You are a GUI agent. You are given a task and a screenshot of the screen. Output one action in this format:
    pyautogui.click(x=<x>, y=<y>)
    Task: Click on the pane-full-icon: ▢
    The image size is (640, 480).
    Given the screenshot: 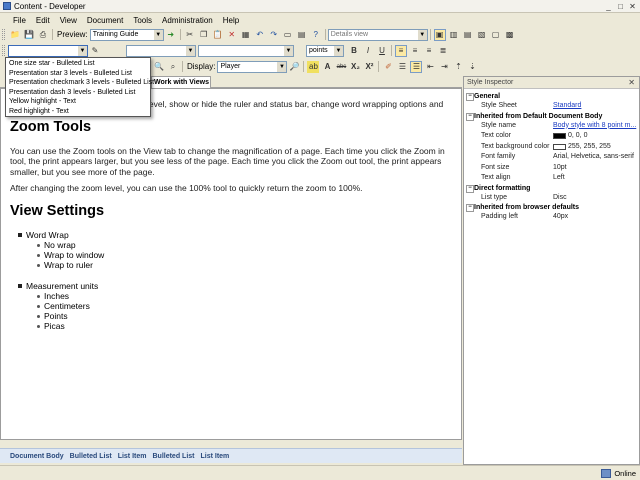 What is the action you would take?
    pyautogui.click(x=496, y=35)
    